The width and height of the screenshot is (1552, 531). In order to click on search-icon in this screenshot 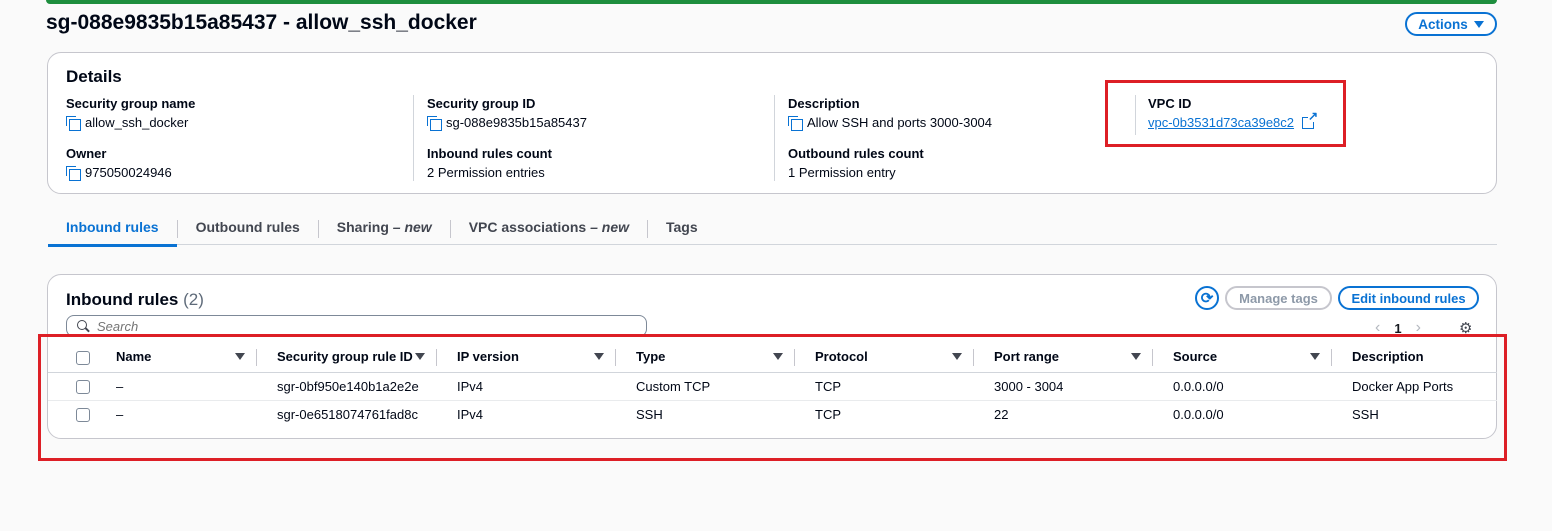, I will do `click(83, 326)`.